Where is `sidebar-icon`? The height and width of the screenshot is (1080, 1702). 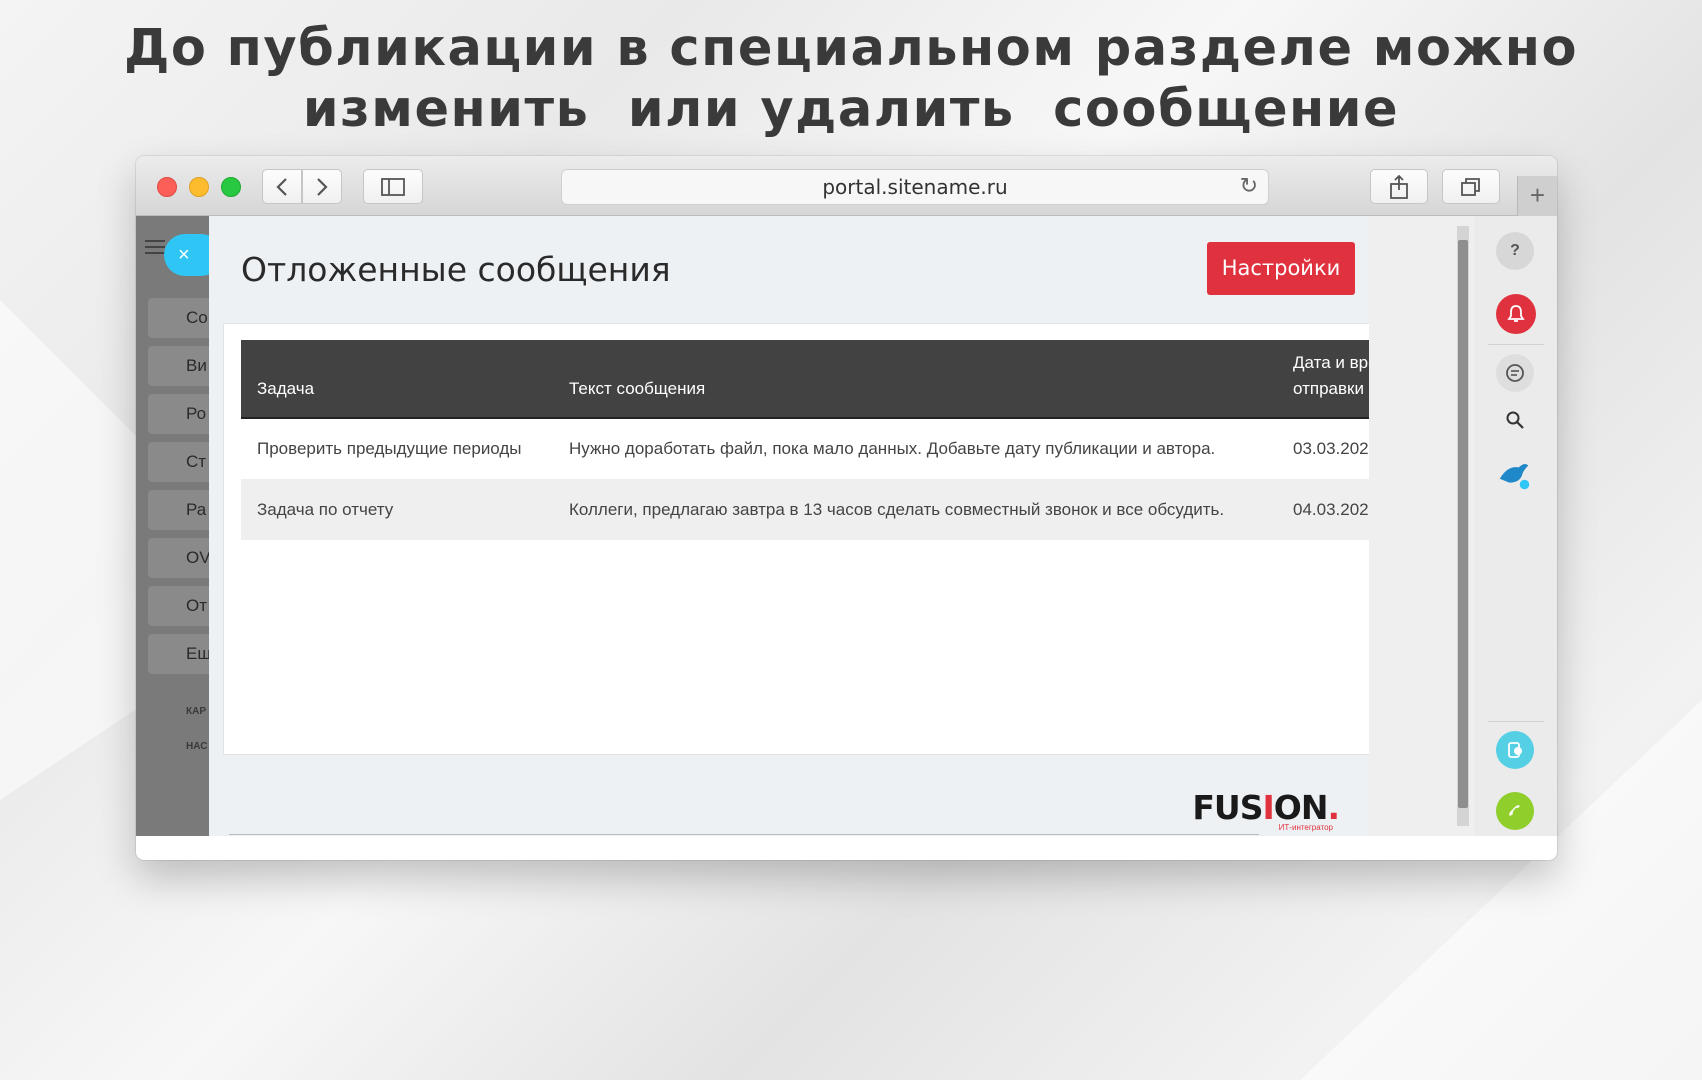 sidebar-icon is located at coordinates (393, 186).